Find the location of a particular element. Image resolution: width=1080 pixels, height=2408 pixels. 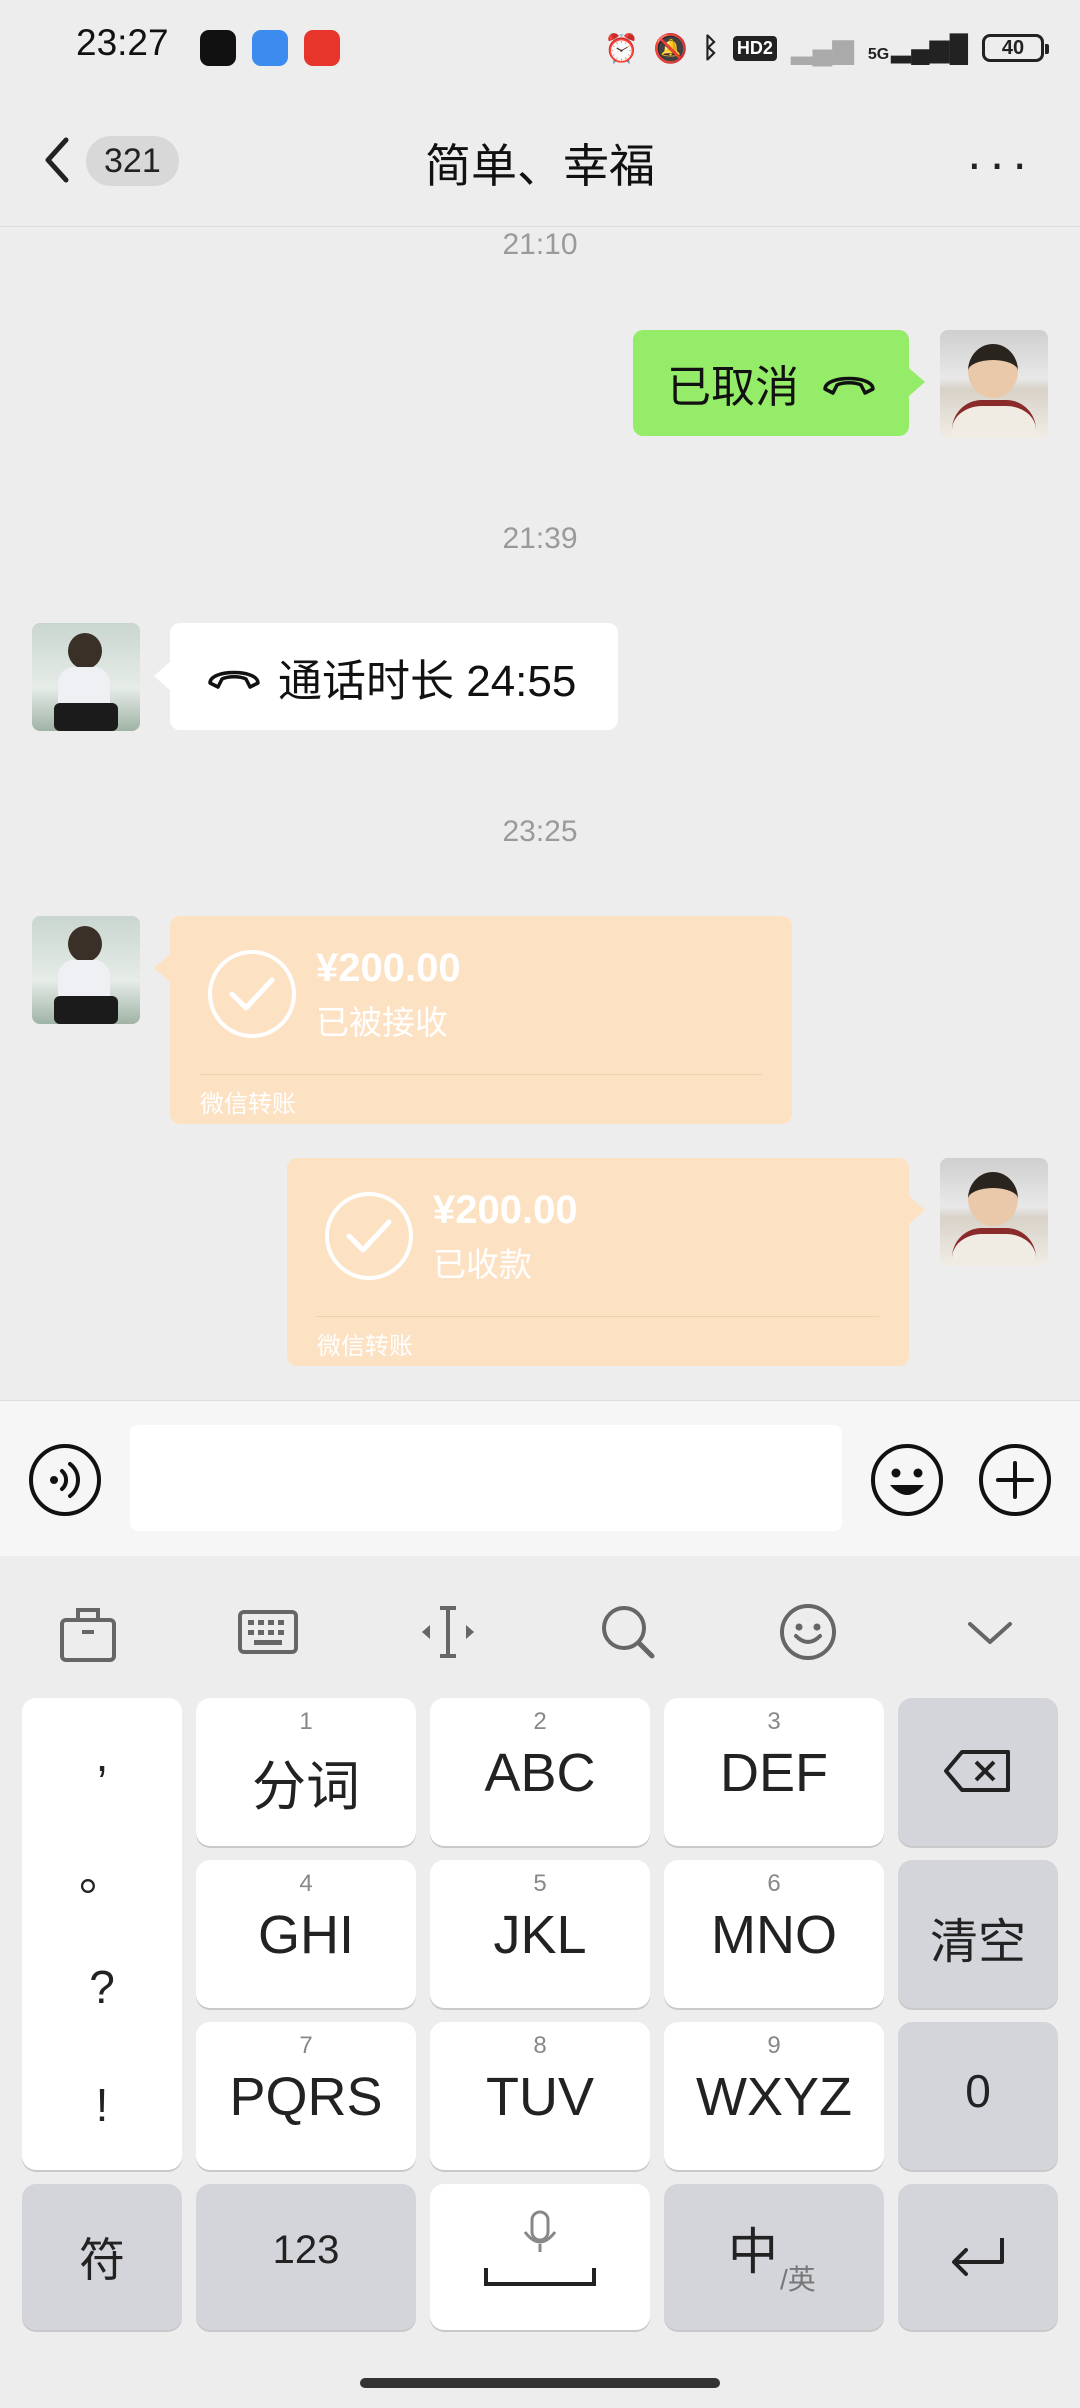

punct-comma-key: , is located at coordinates (102, 1755).